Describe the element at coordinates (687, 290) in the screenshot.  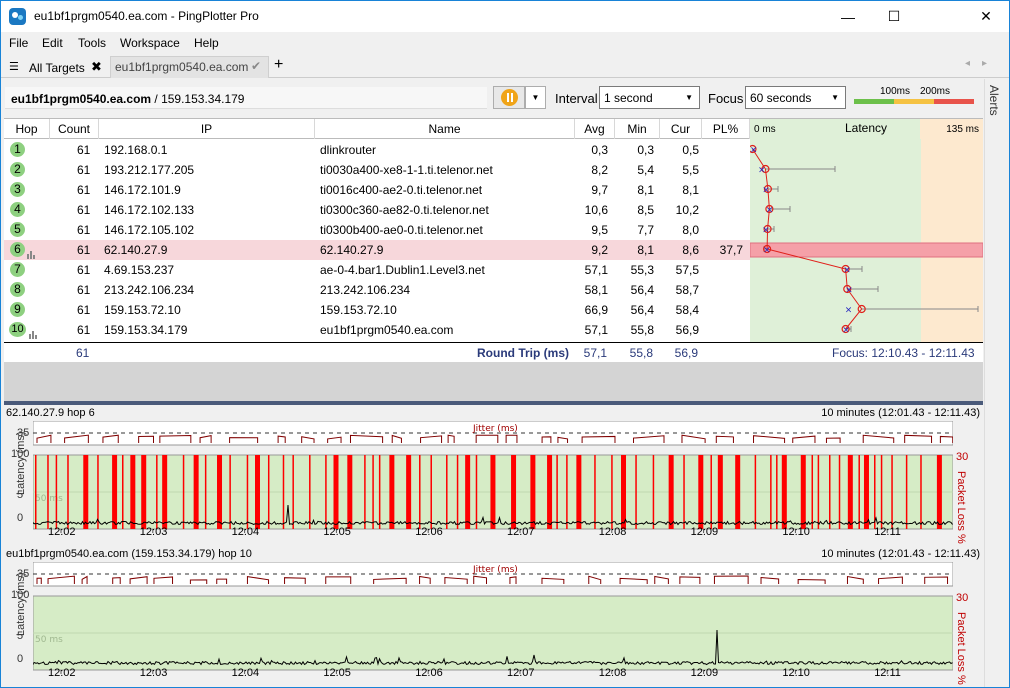
I see `cell-cur: 58,7` at that location.